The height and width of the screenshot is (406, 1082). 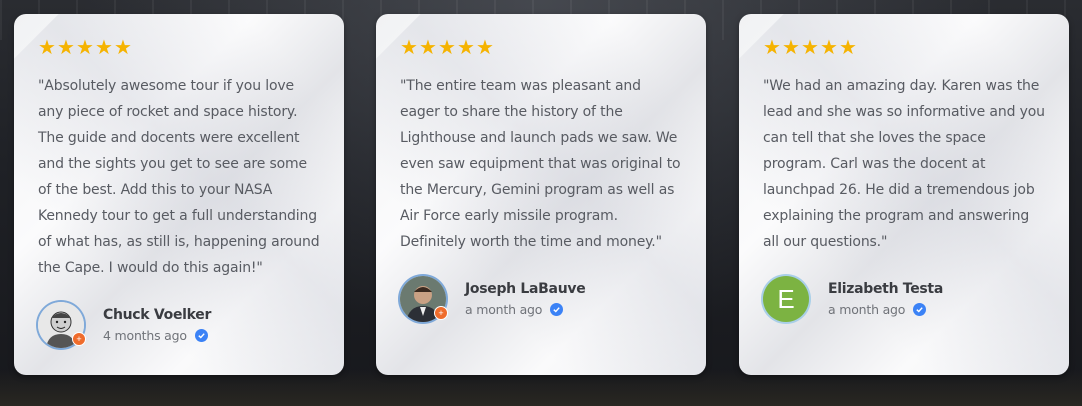 What do you see at coordinates (525, 289) in the screenshot?
I see `author-name: Joseph LaBauve` at bounding box center [525, 289].